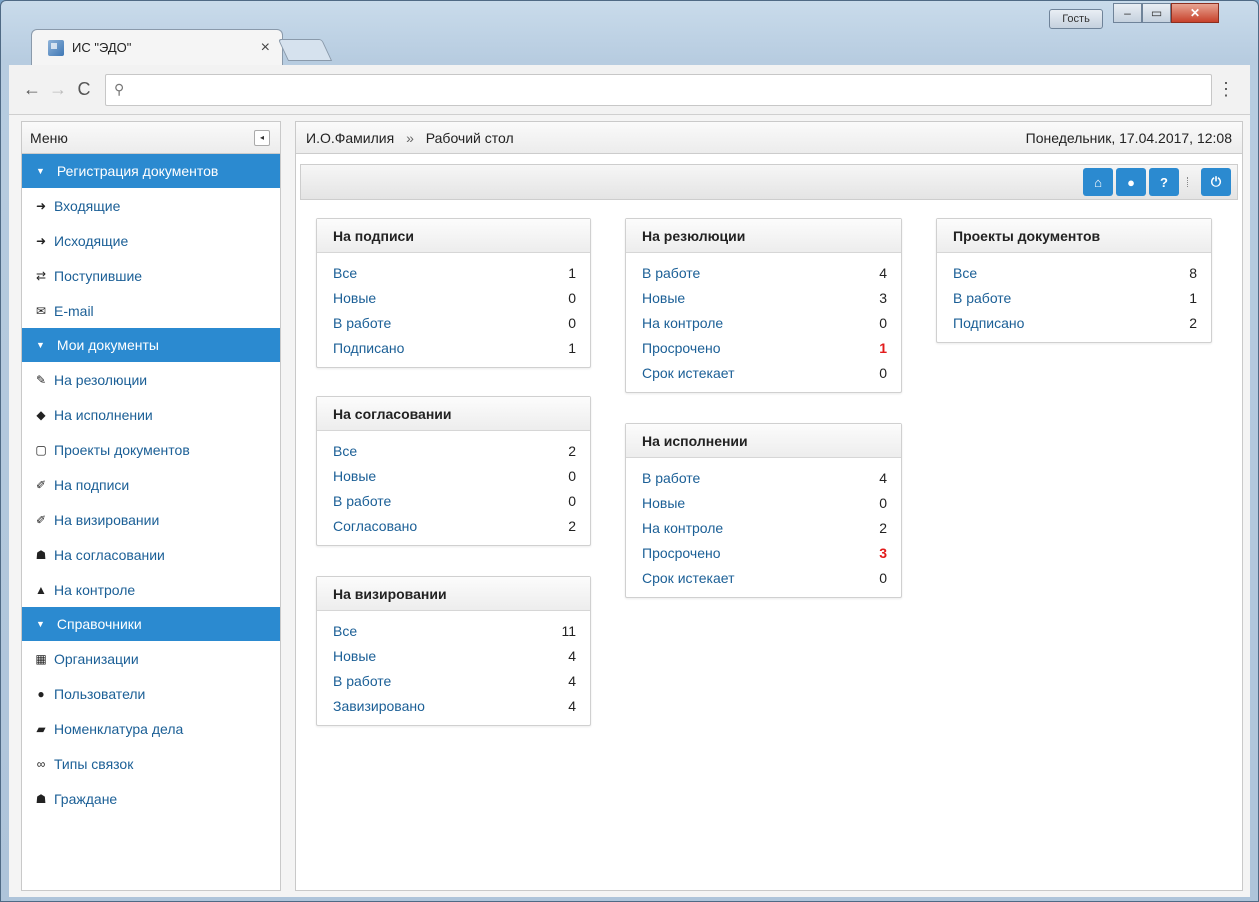 This screenshot has width=1259, height=902. Describe the element at coordinates (454, 525) in the screenshot. I see `card-row: Согласовано 2` at that location.